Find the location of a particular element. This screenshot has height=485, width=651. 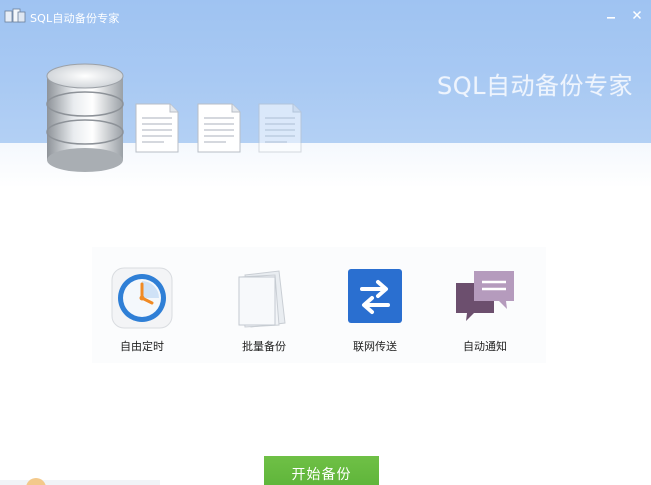

minimize-button is located at coordinates (611, 15).